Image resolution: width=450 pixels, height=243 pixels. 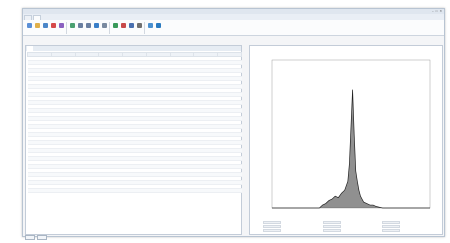 I want to click on ribbon-button-print, so click(x=139, y=28).